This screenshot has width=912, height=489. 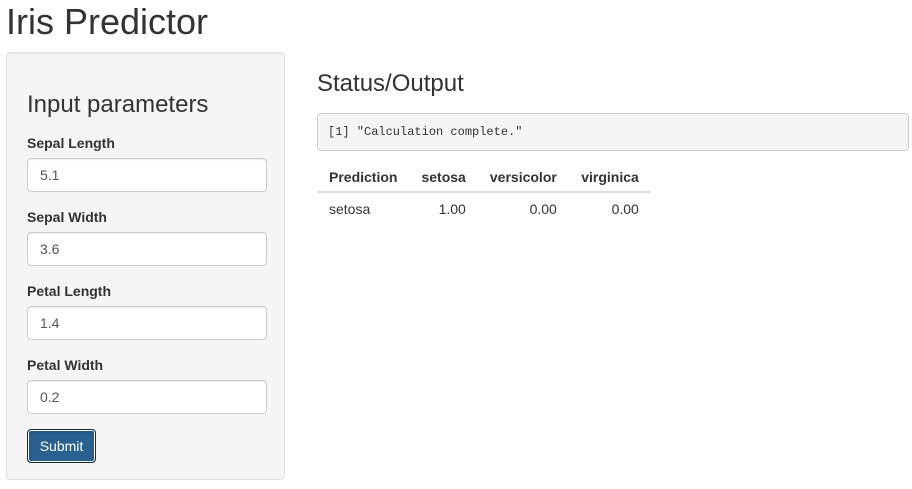 What do you see at coordinates (613, 132) in the screenshot?
I see `status-message: [1] "Calculation complete."` at bounding box center [613, 132].